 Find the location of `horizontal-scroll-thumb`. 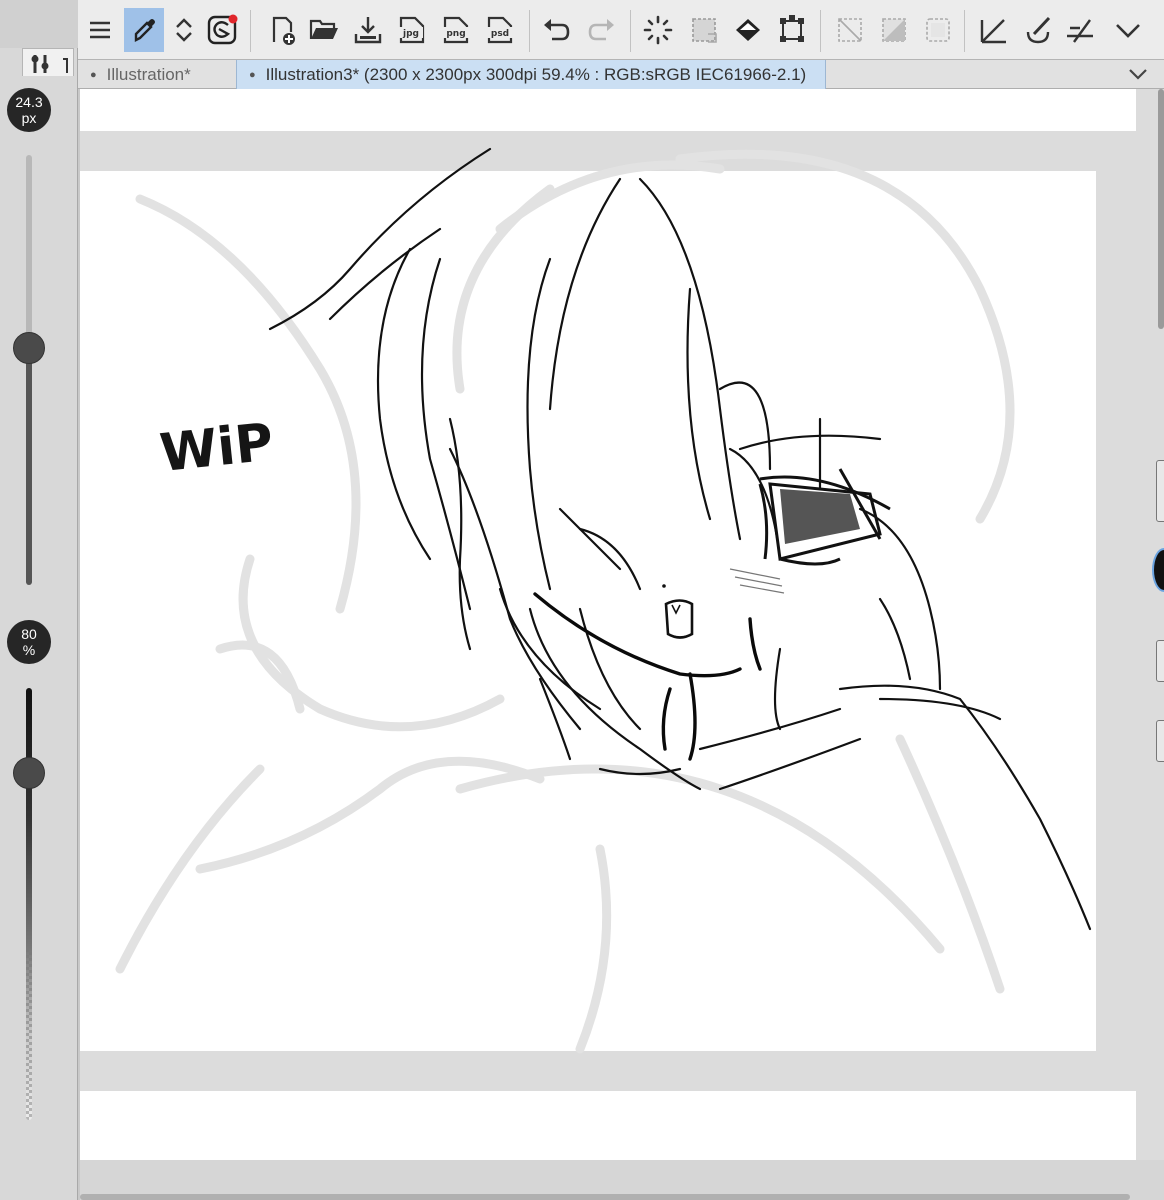

horizontal-scroll-thumb is located at coordinates (605, 1197).